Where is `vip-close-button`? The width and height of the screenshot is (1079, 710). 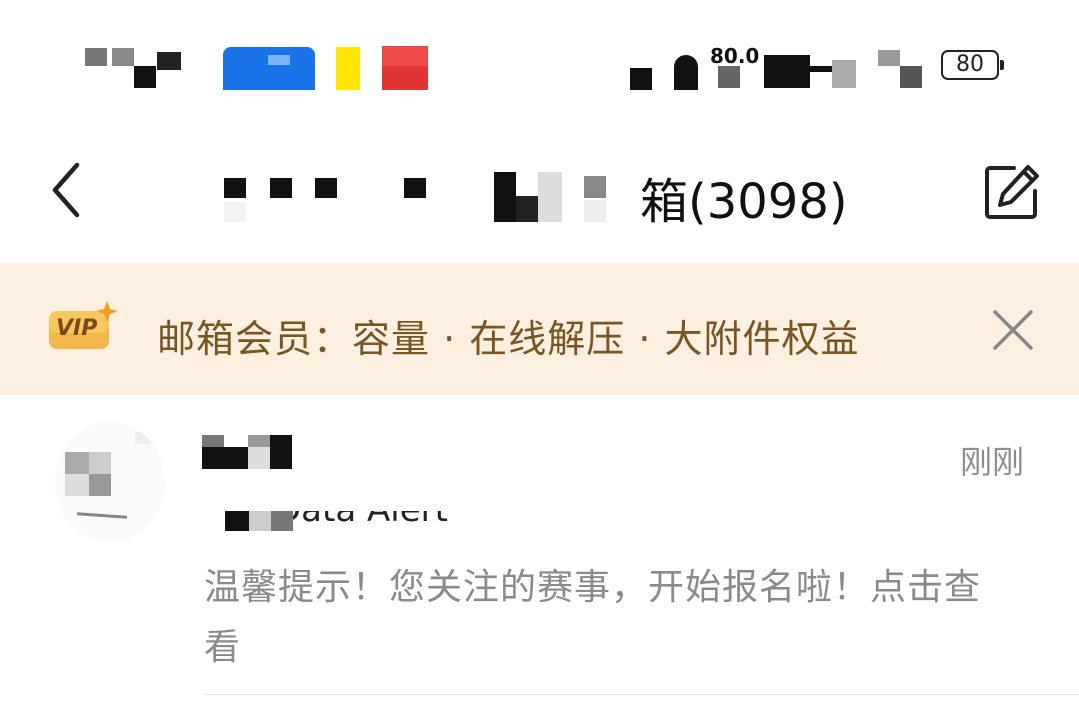
vip-close-button is located at coordinates (1013, 330).